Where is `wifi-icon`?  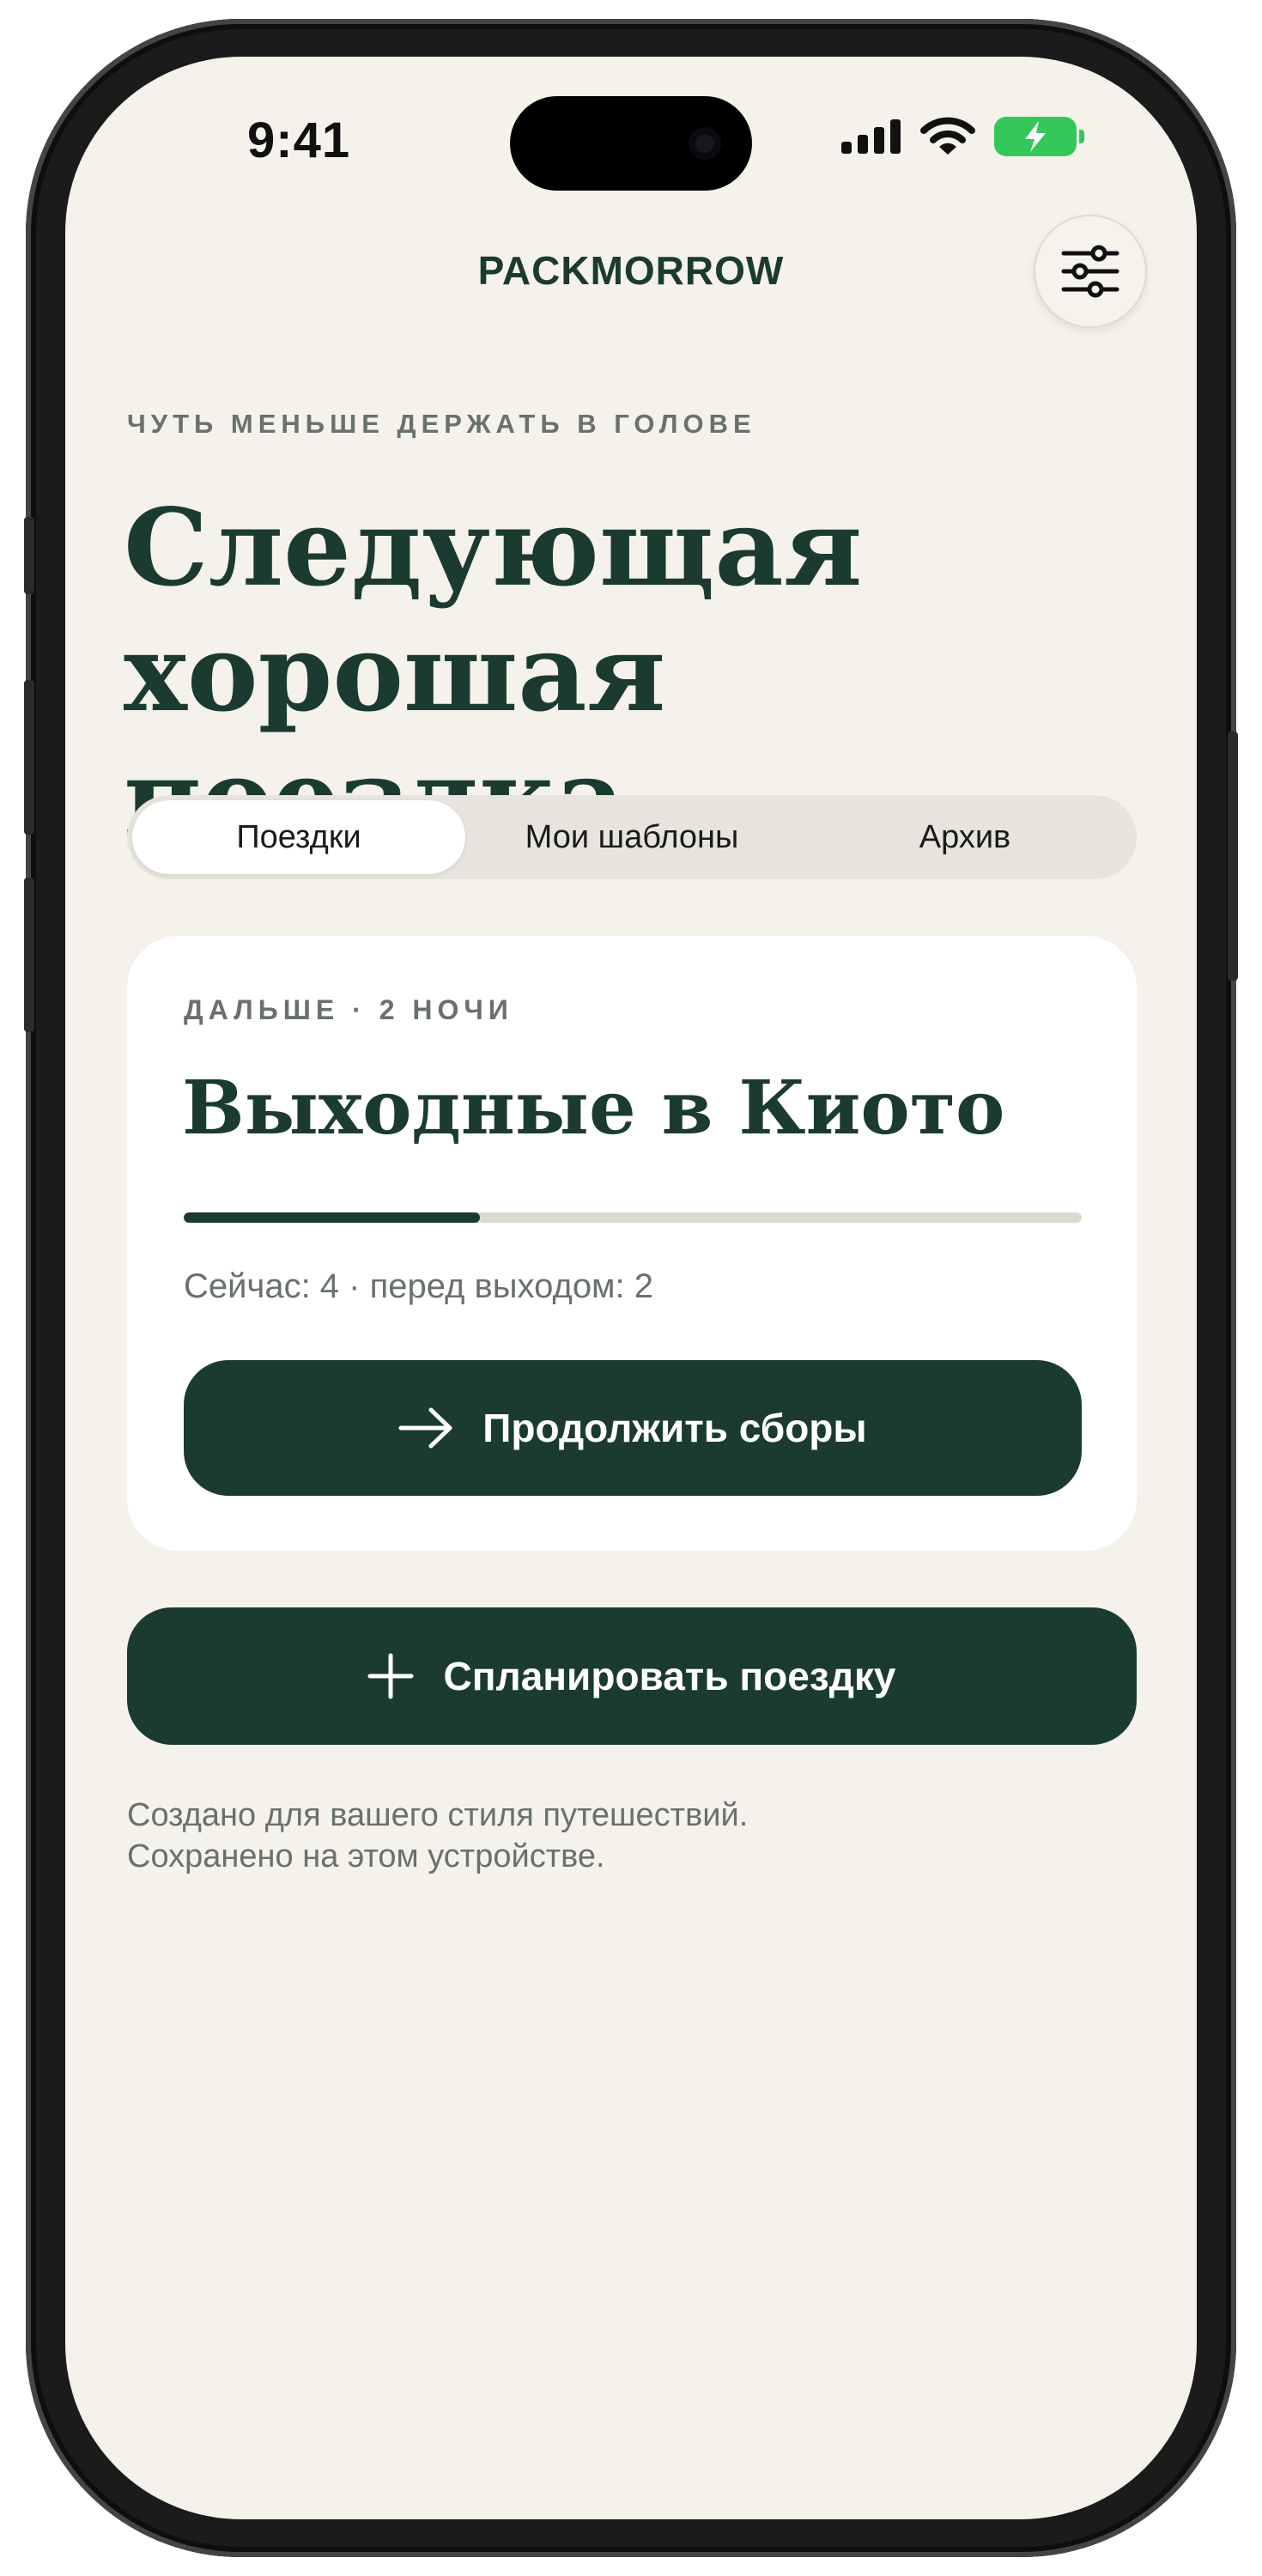 wifi-icon is located at coordinates (947, 136).